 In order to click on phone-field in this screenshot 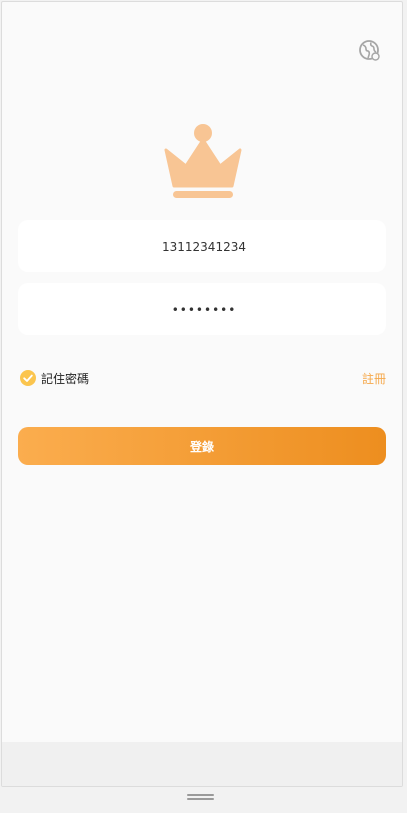, I will do `click(204, 247)`.